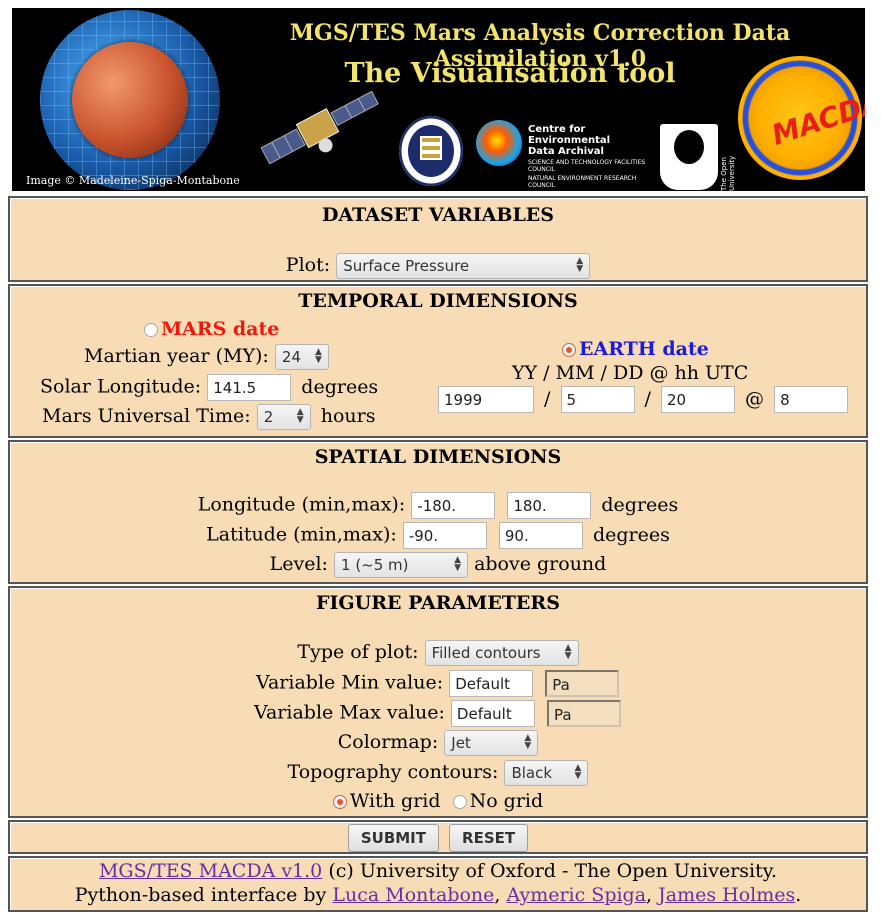  I want to click on no-grid-radio, so click(459, 802).